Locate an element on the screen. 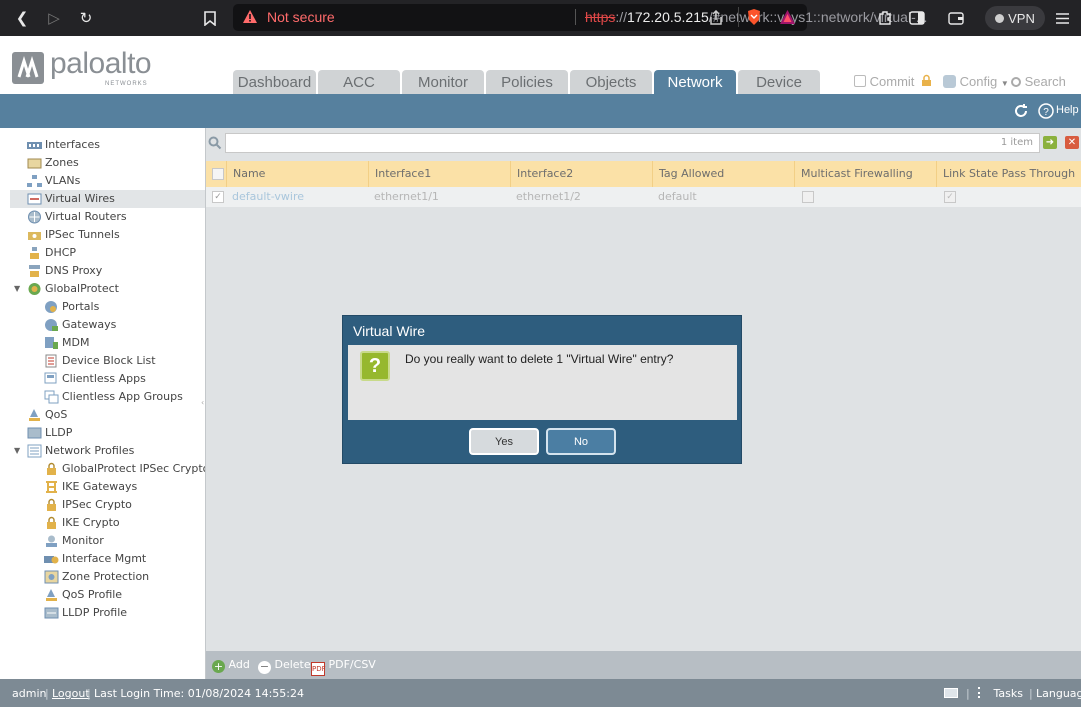 This screenshot has height=707, width=1081. clientless-apps-icon is located at coordinates (51, 379).